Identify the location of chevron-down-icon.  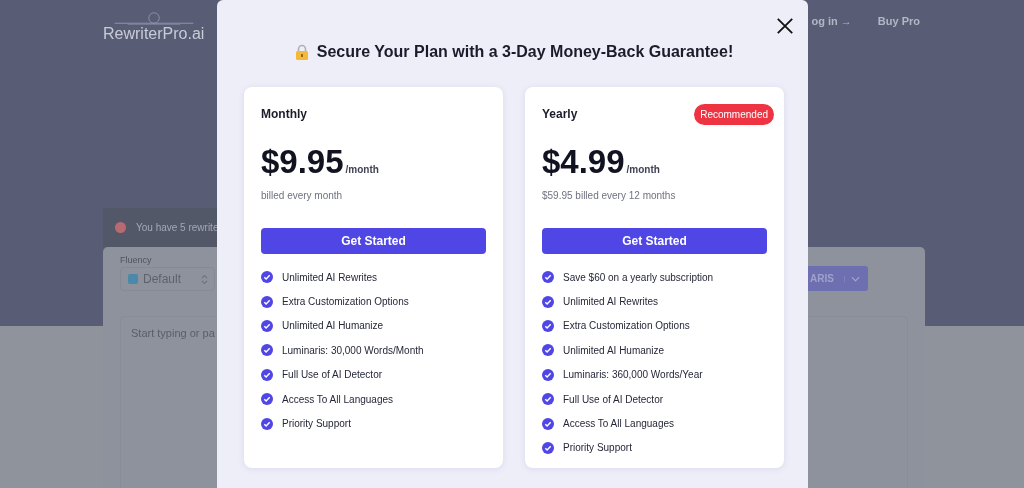
(855, 278).